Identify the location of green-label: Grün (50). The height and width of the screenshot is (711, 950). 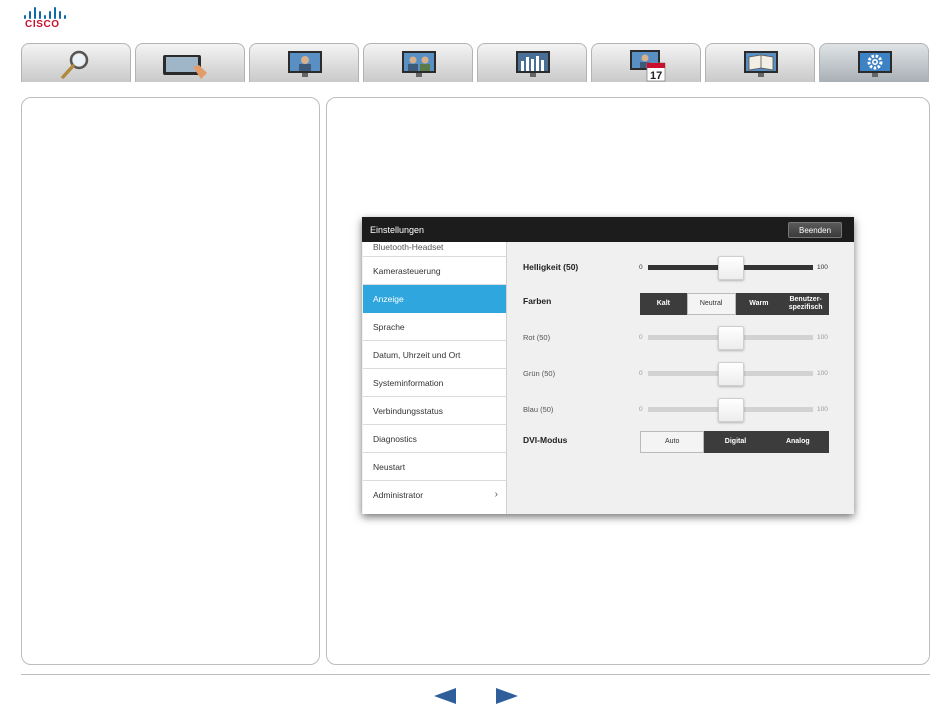
(539, 373).